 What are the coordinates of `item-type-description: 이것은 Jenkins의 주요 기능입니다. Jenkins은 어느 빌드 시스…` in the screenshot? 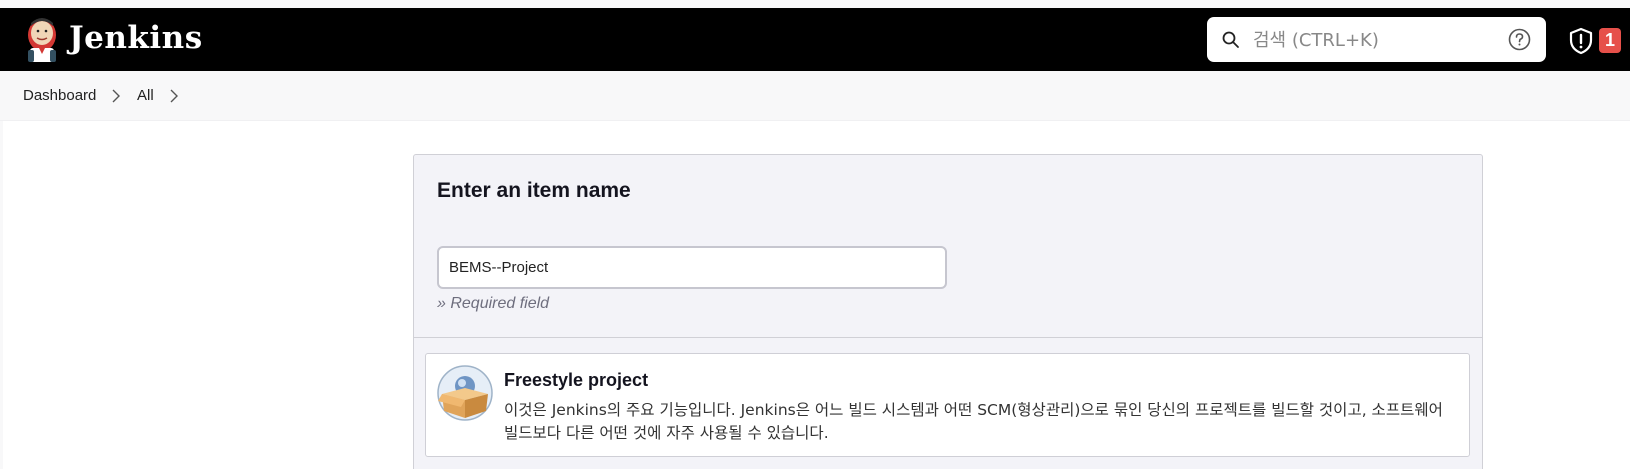 It's located at (973, 421).